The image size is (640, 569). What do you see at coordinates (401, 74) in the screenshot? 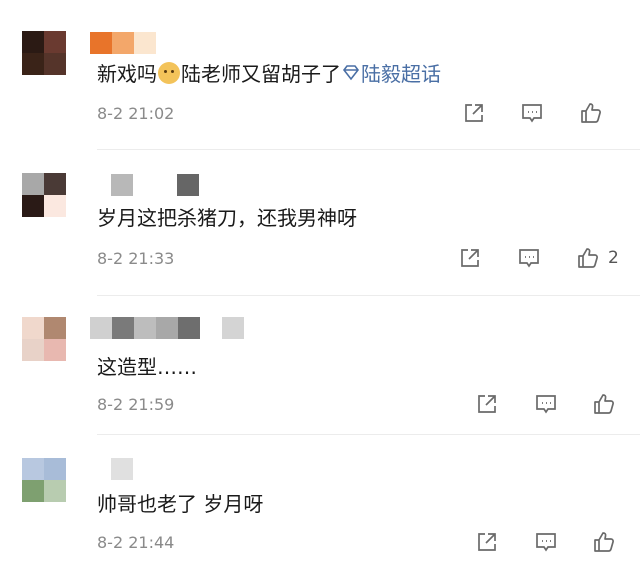
I see `topic-label: 陆毅超话` at bounding box center [401, 74].